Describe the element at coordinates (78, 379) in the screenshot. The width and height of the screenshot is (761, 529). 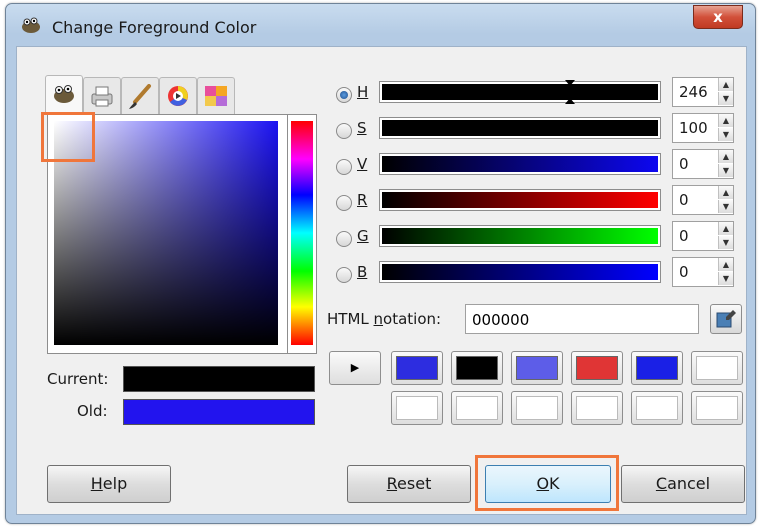
I see `current-label: Current:` at that location.